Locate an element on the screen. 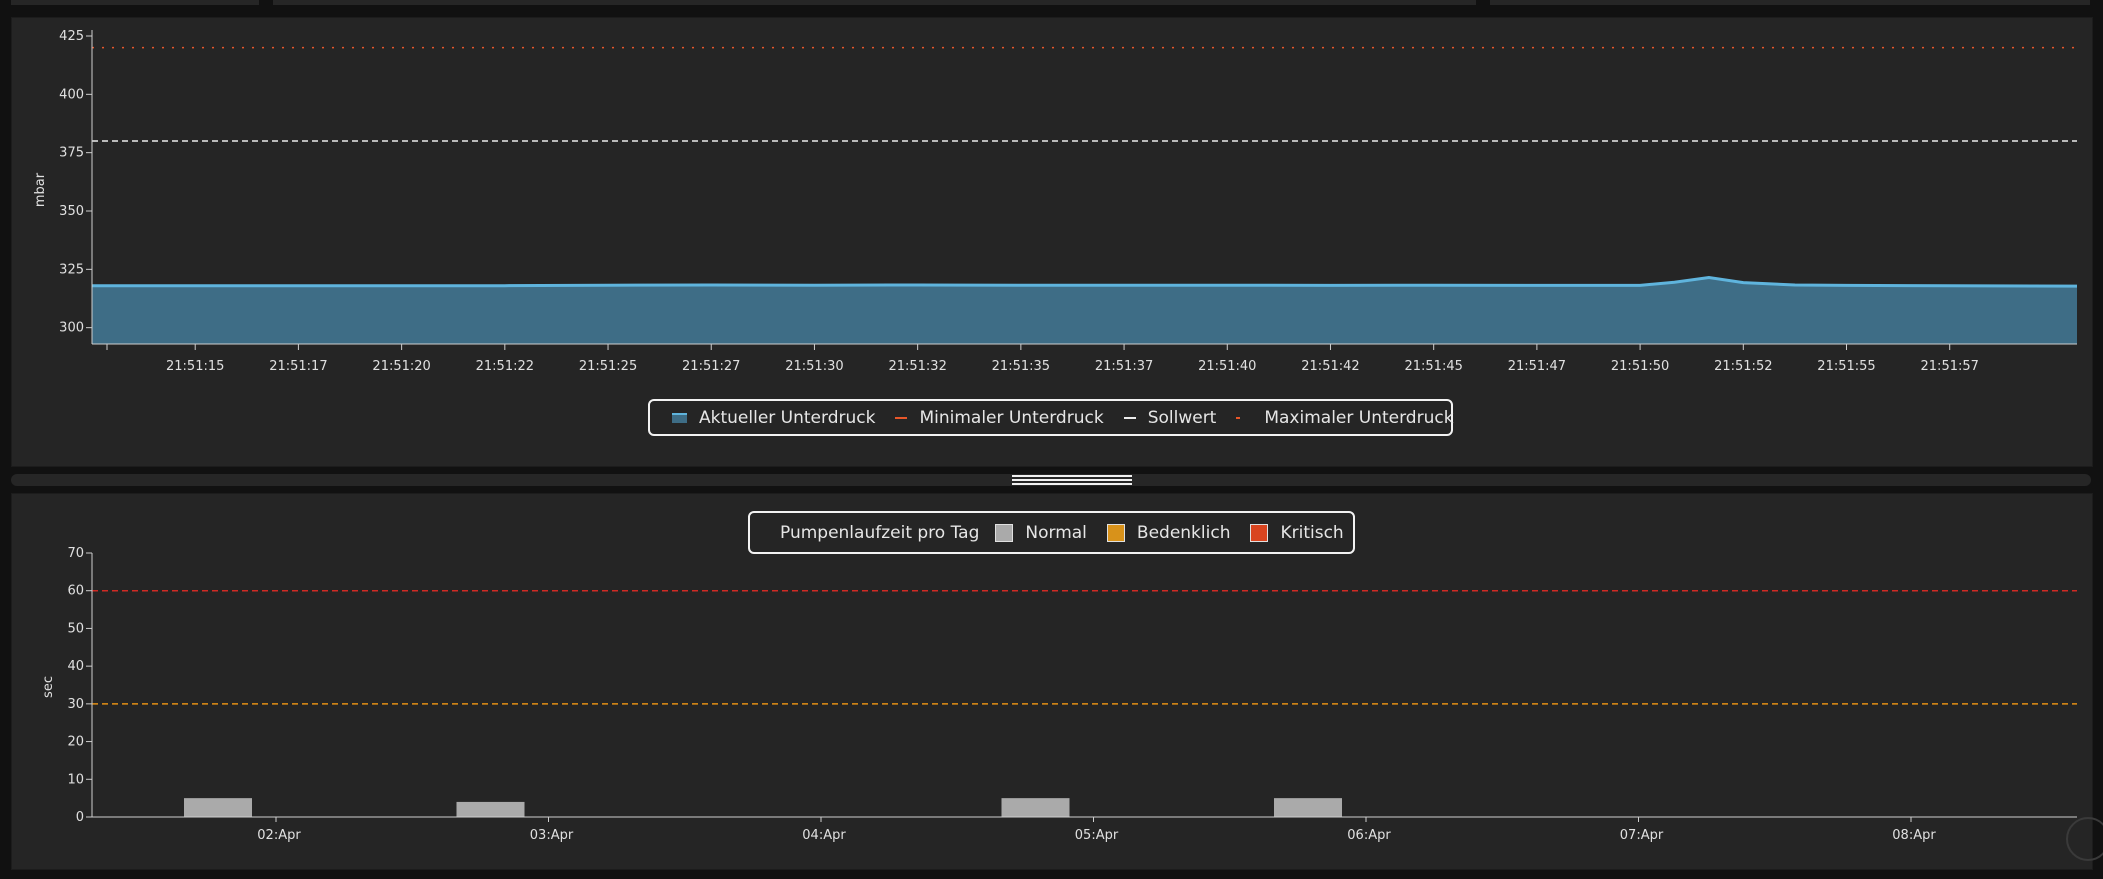  legend-item-normal: Normal is located at coordinates (1041, 533).